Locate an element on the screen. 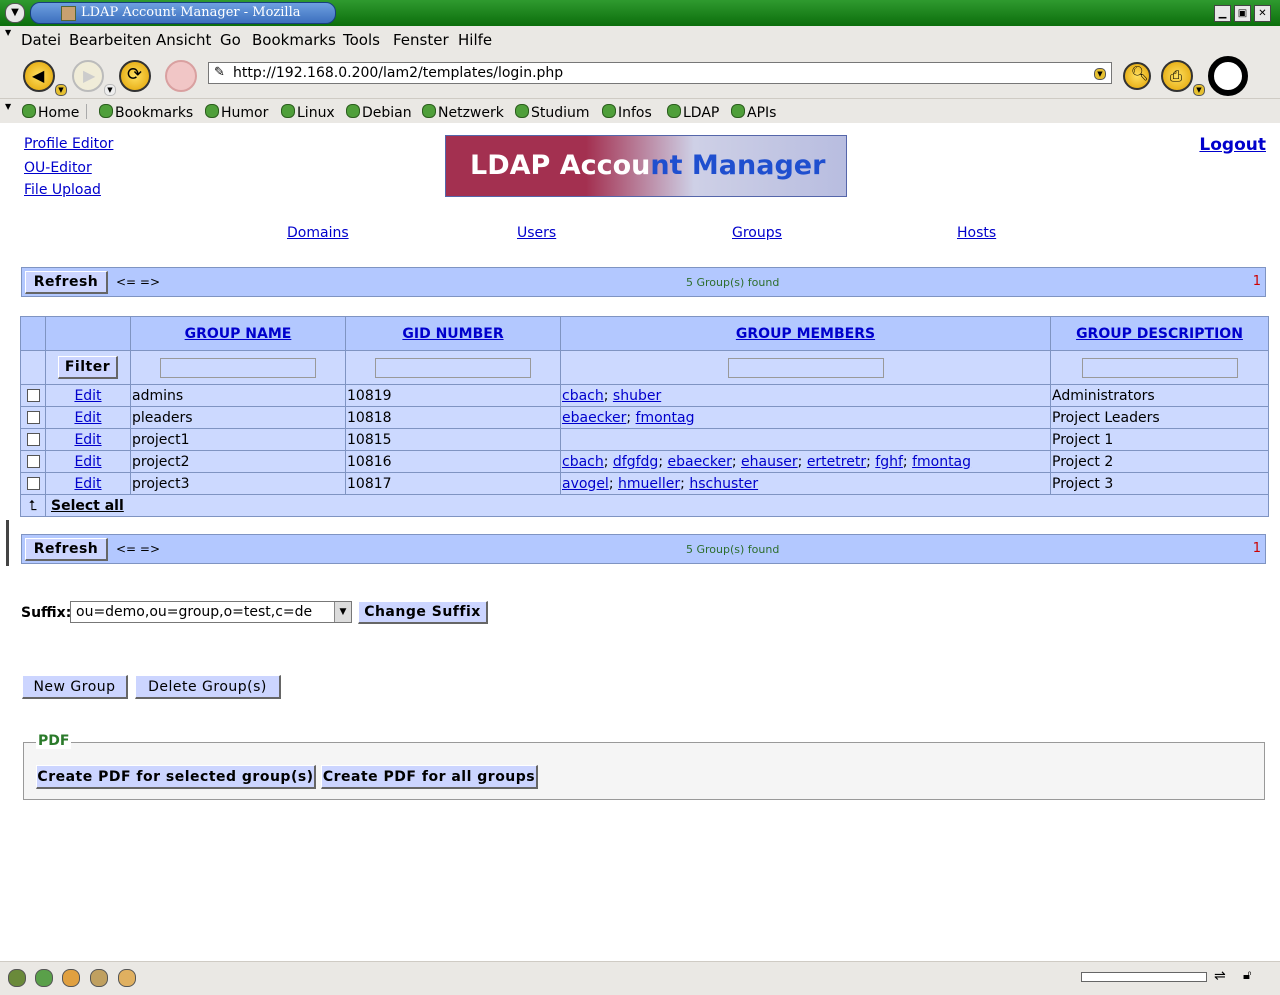 The height and width of the screenshot is (995, 1280). menu-bookmarks: Bookmarks is located at coordinates (294, 40).